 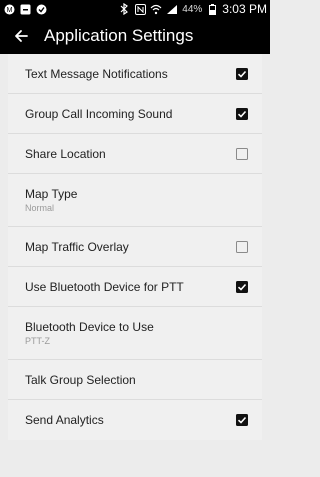 What do you see at coordinates (51, 194) in the screenshot?
I see `setting-label: Map Type` at bounding box center [51, 194].